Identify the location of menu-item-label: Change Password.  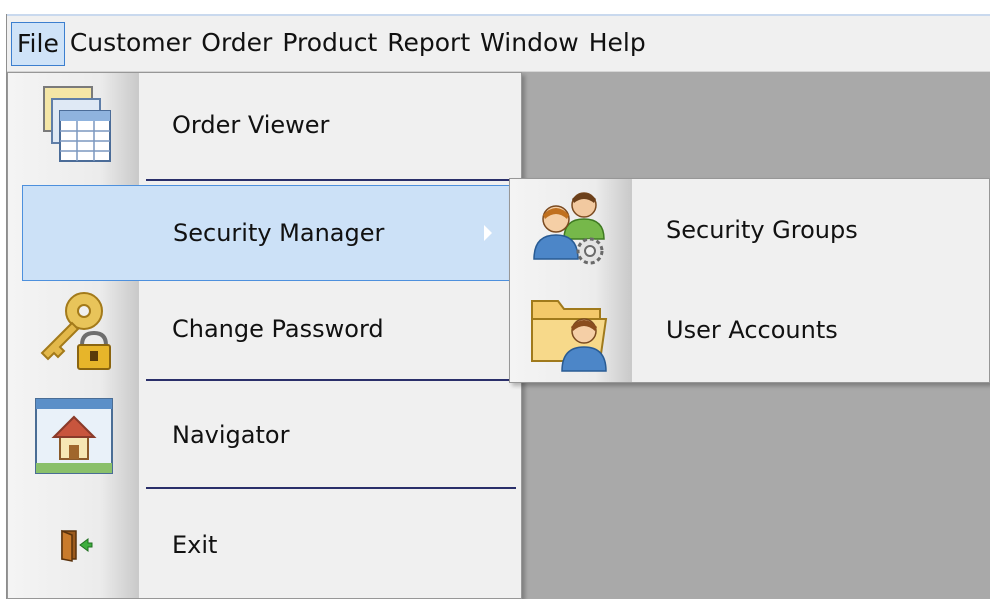
(278, 329).